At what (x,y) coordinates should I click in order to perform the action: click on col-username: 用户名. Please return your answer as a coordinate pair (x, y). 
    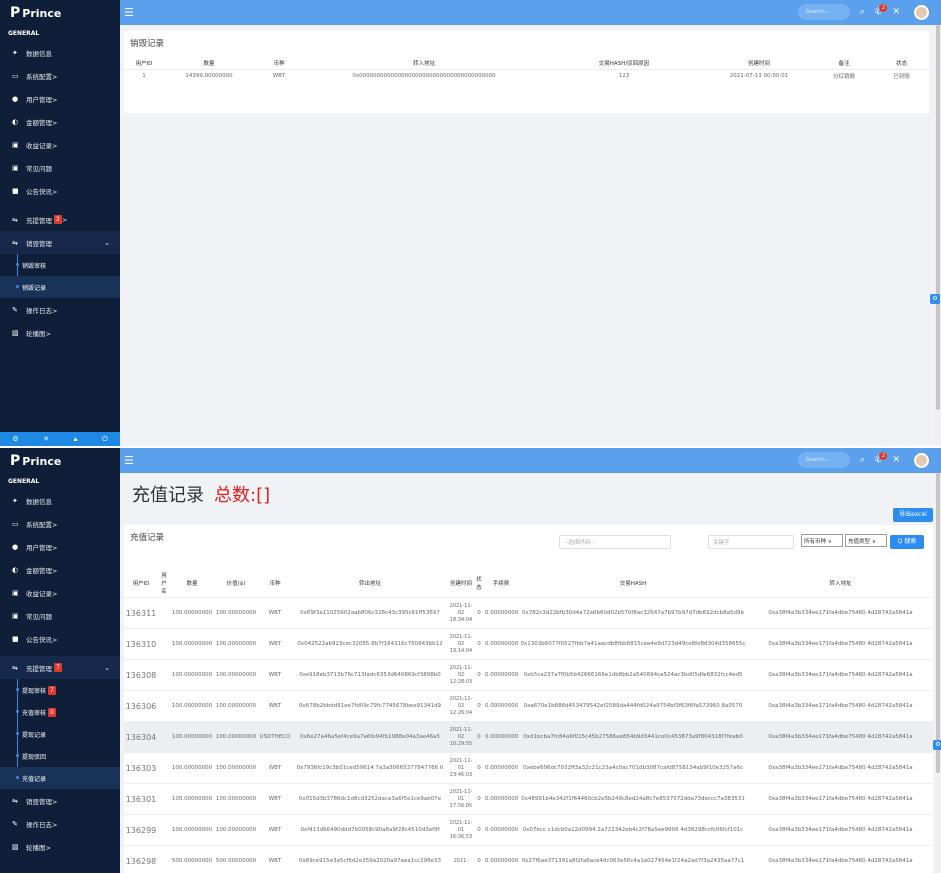
    Looking at the image, I should click on (164, 583).